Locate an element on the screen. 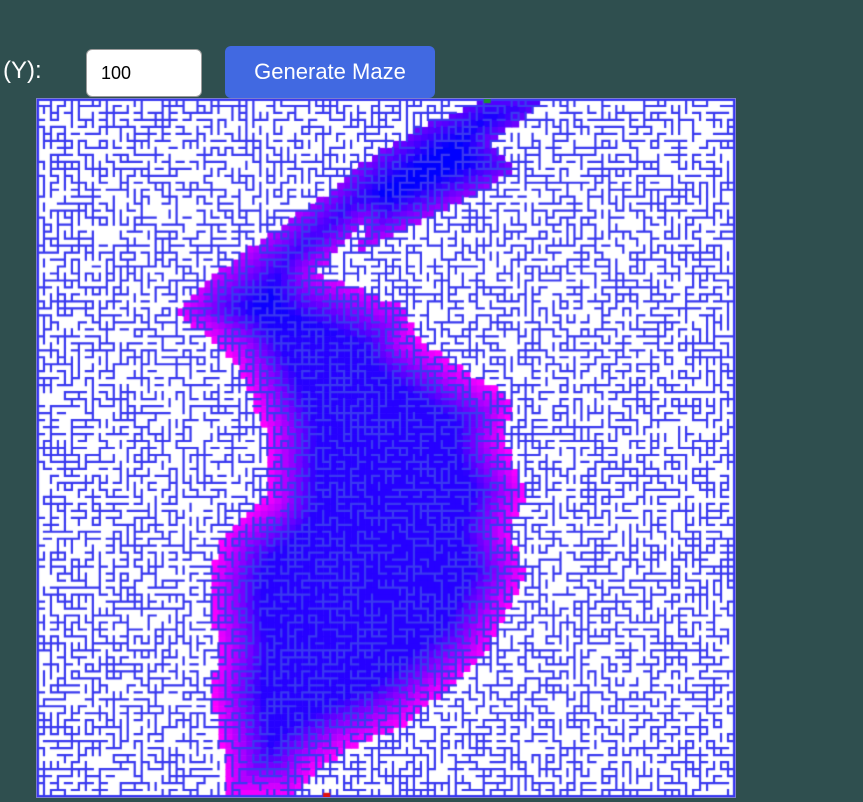 This screenshot has height=802, width=863. height-input is located at coordinates (144, 73).